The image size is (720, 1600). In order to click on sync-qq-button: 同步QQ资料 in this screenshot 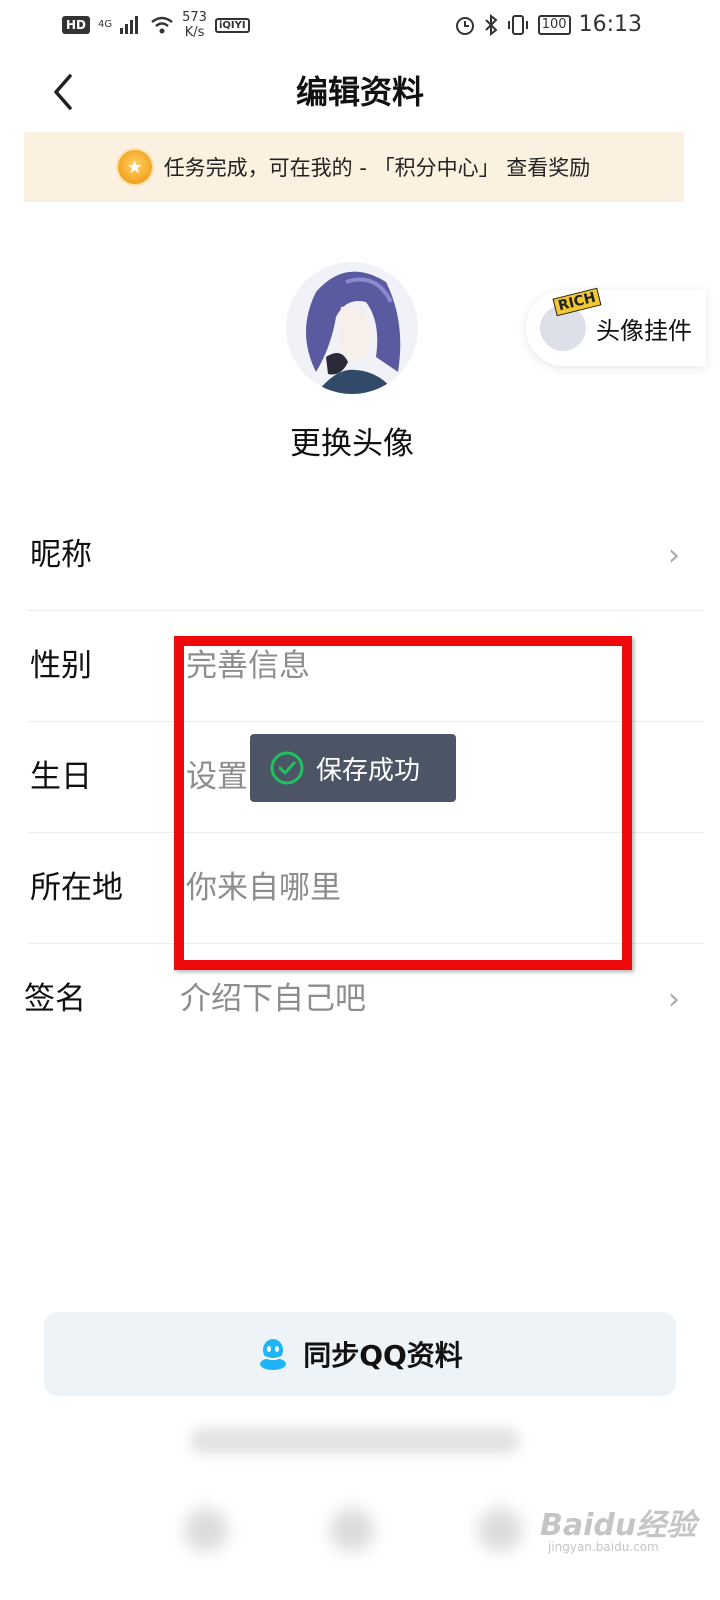, I will do `click(360, 1354)`.